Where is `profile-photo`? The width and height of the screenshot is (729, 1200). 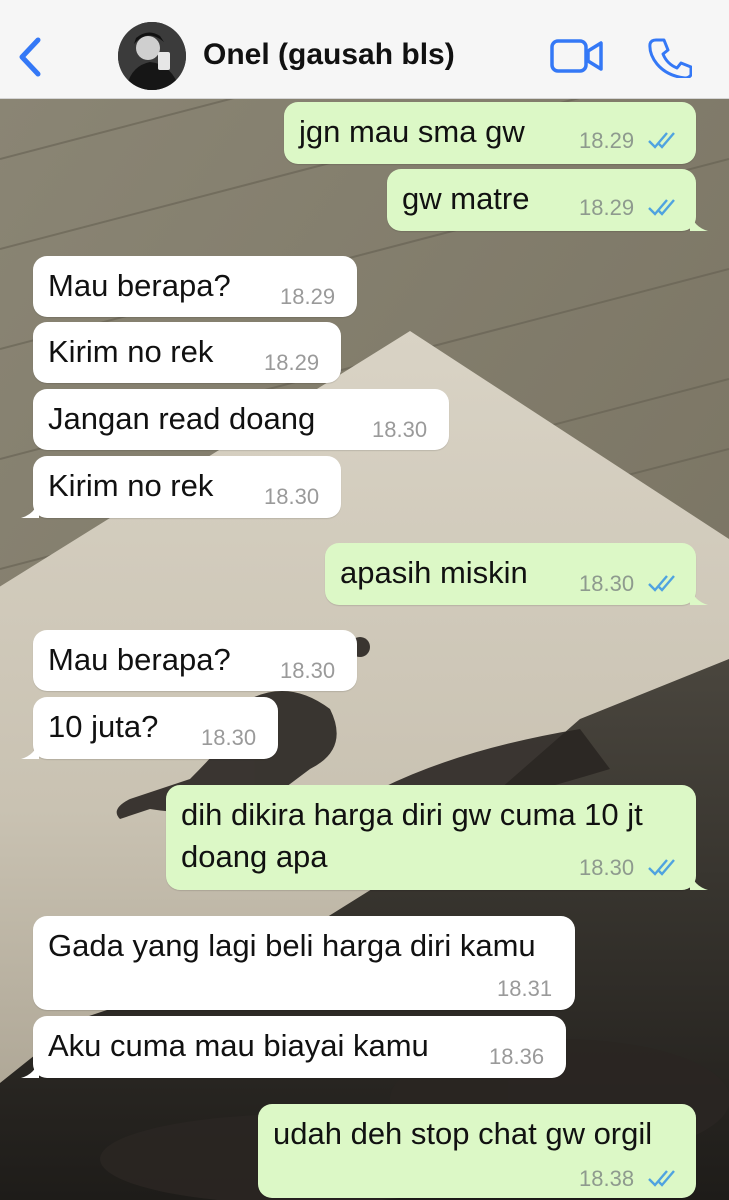 profile-photo is located at coordinates (152, 56).